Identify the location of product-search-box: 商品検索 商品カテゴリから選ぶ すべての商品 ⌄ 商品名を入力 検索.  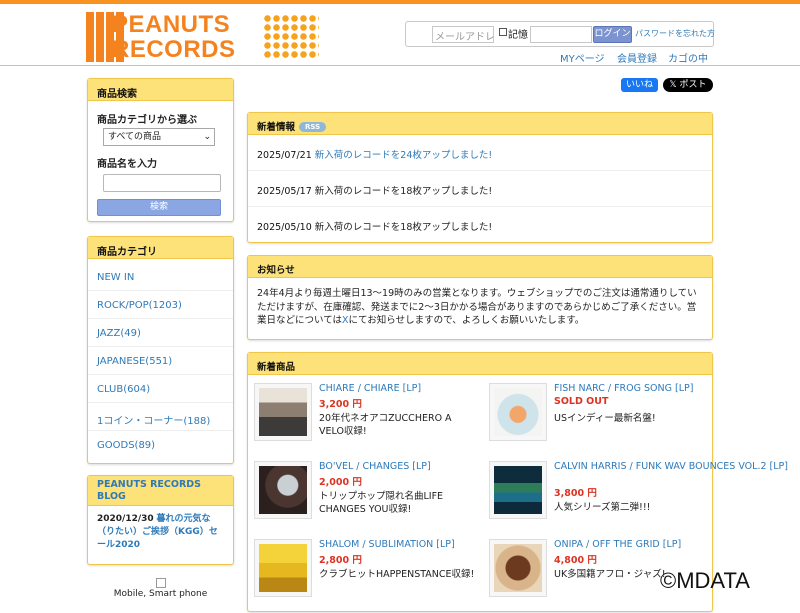
(160, 150).